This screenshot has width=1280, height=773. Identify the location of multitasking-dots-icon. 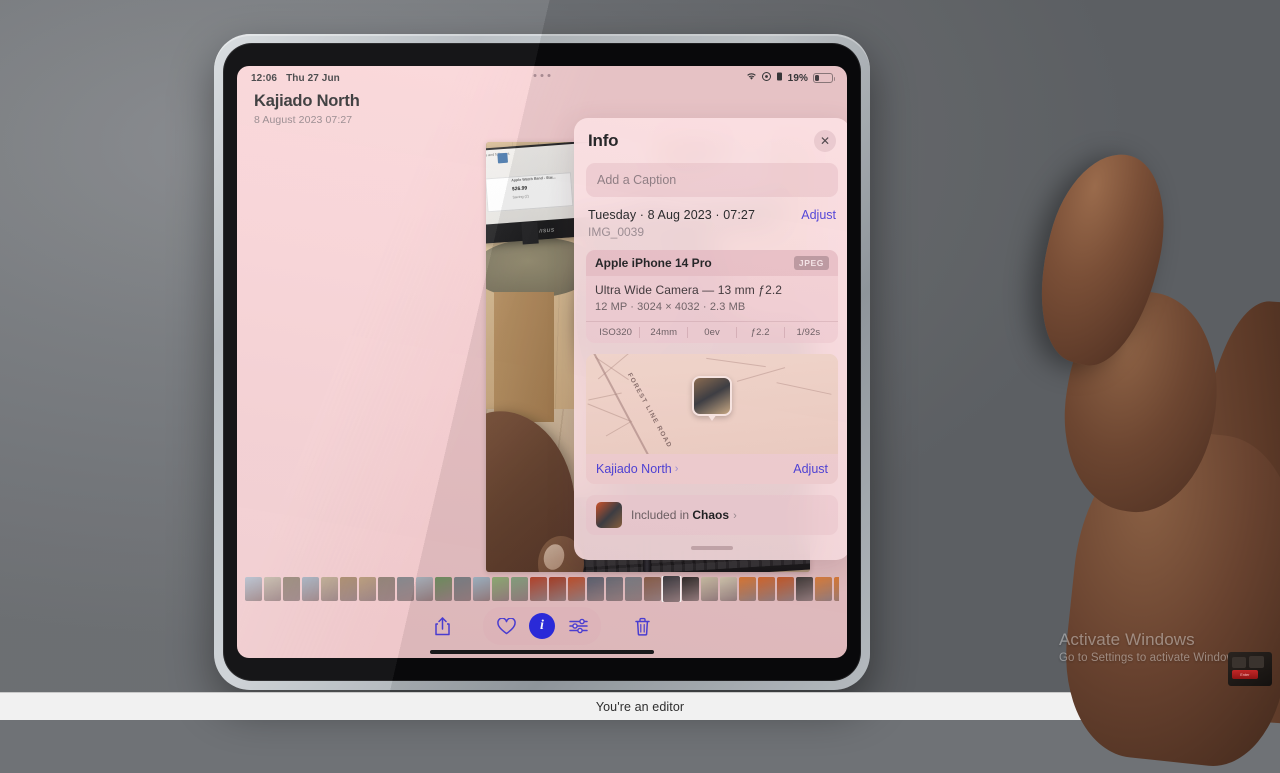
(542, 75).